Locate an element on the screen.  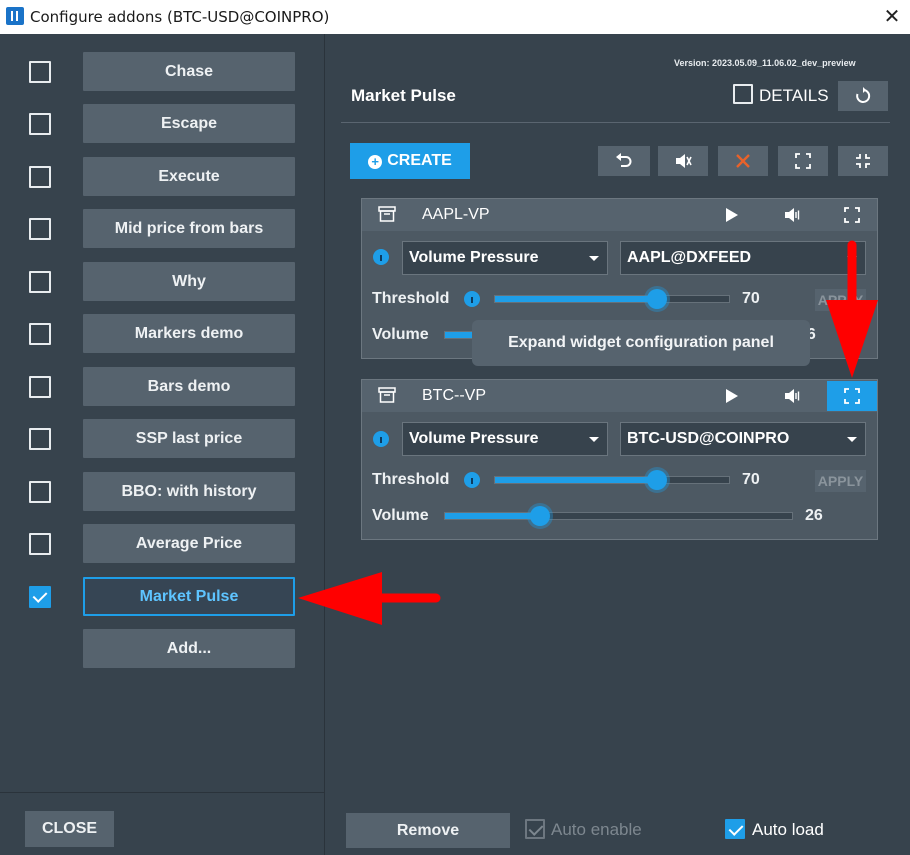
create-button: + CREATE is located at coordinates (410, 161).